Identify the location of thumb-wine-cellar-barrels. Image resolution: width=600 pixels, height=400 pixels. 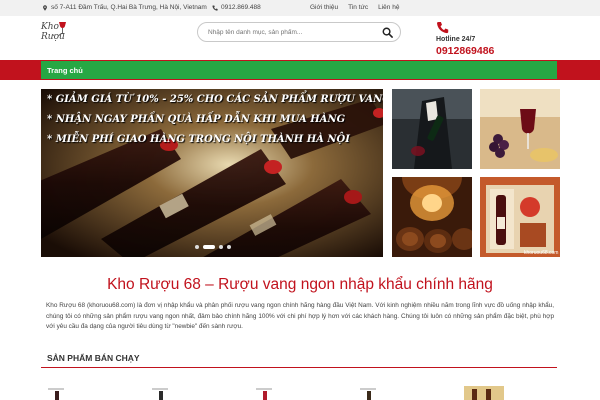
(432, 217).